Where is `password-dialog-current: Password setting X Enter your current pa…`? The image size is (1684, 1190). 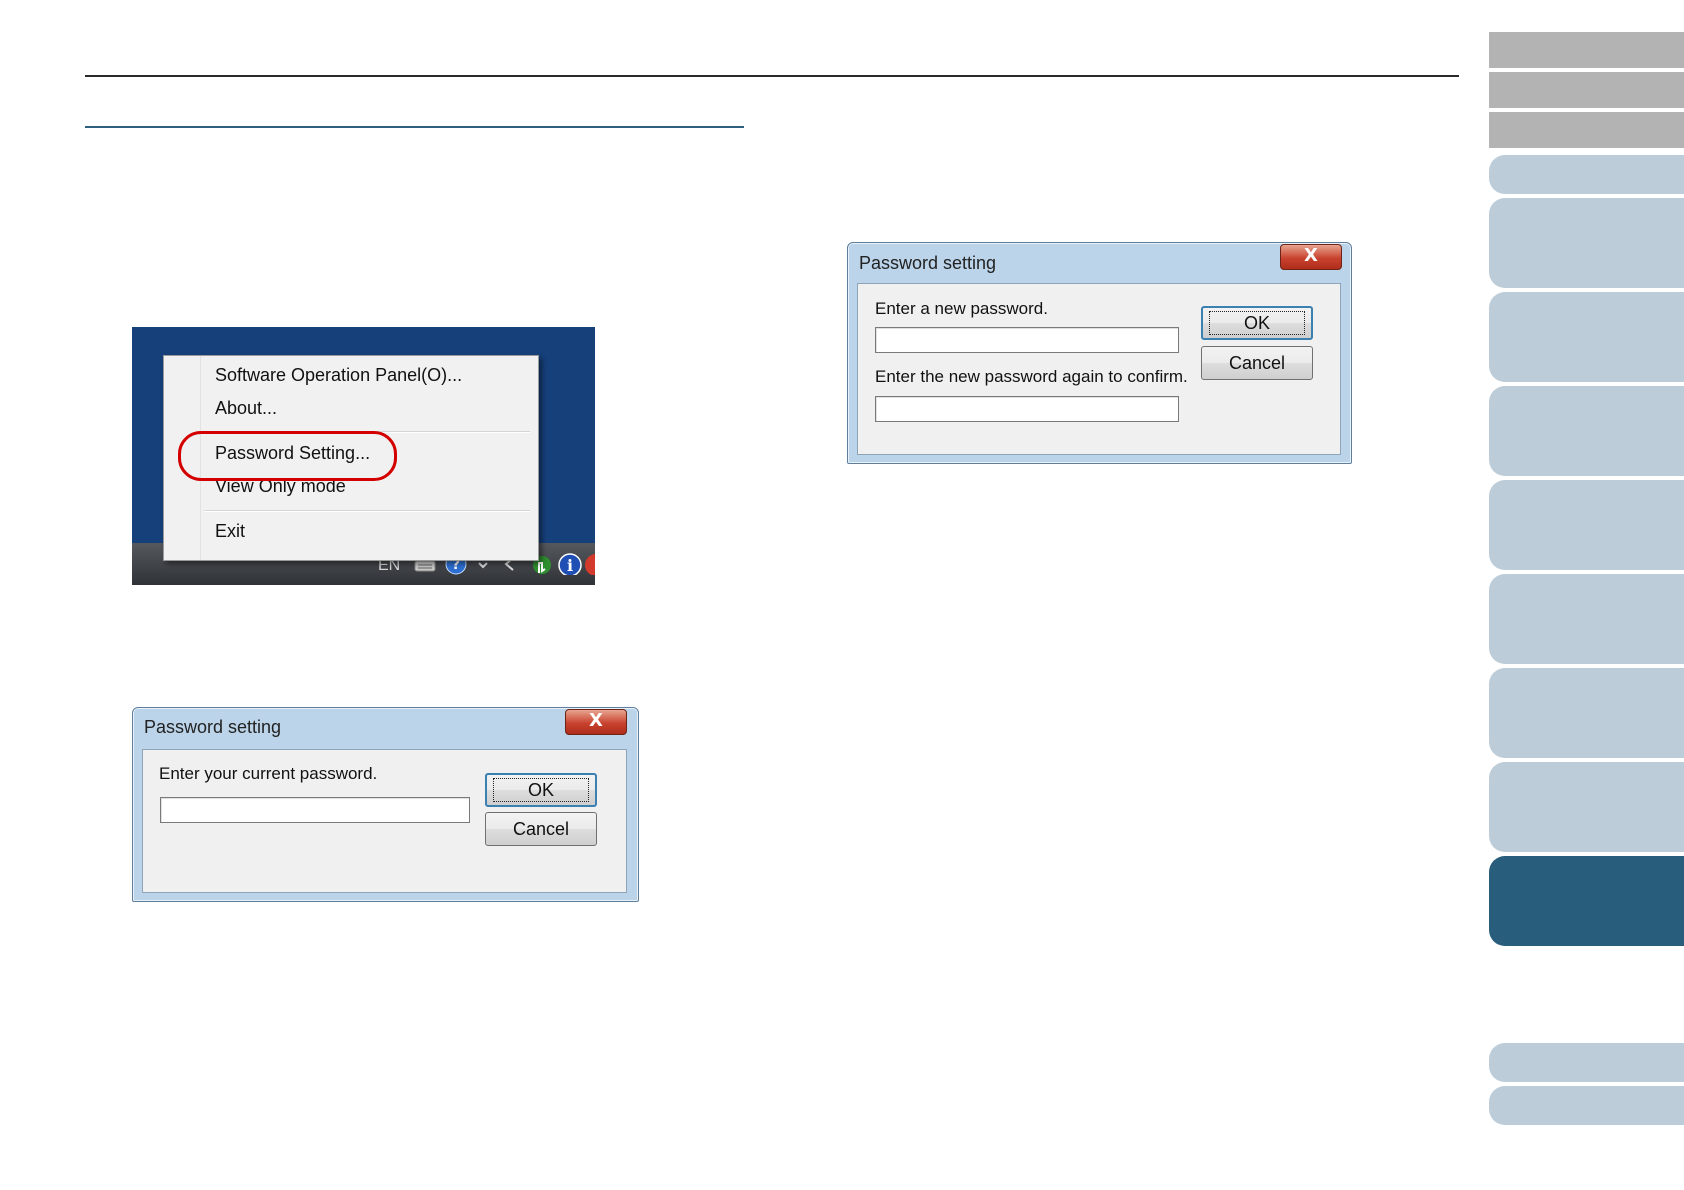
password-dialog-current: Password setting X Enter your current pa… is located at coordinates (385, 804).